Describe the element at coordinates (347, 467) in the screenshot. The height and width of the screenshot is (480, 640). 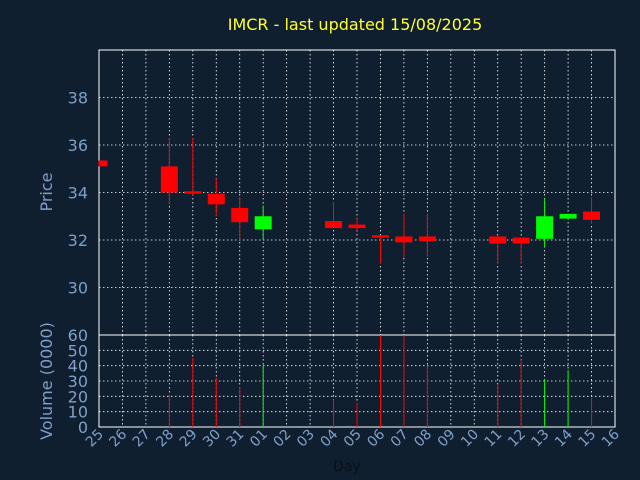
I see `x-axis-label: Day` at that location.